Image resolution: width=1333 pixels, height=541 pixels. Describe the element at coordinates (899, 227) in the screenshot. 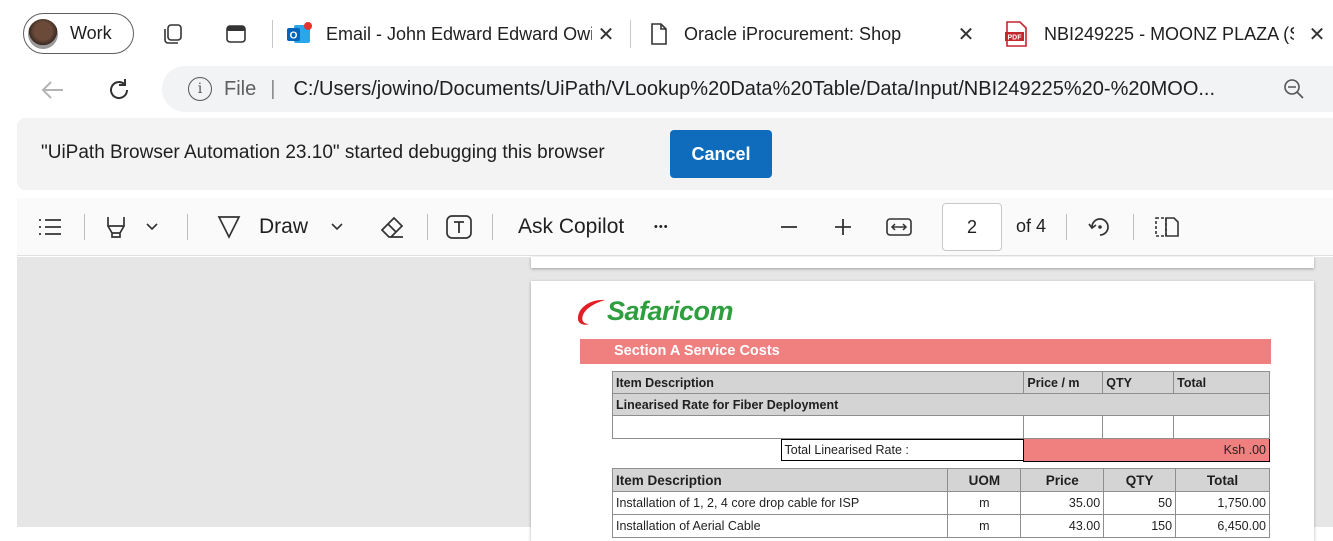

I see `fit-to-width-icon` at that location.